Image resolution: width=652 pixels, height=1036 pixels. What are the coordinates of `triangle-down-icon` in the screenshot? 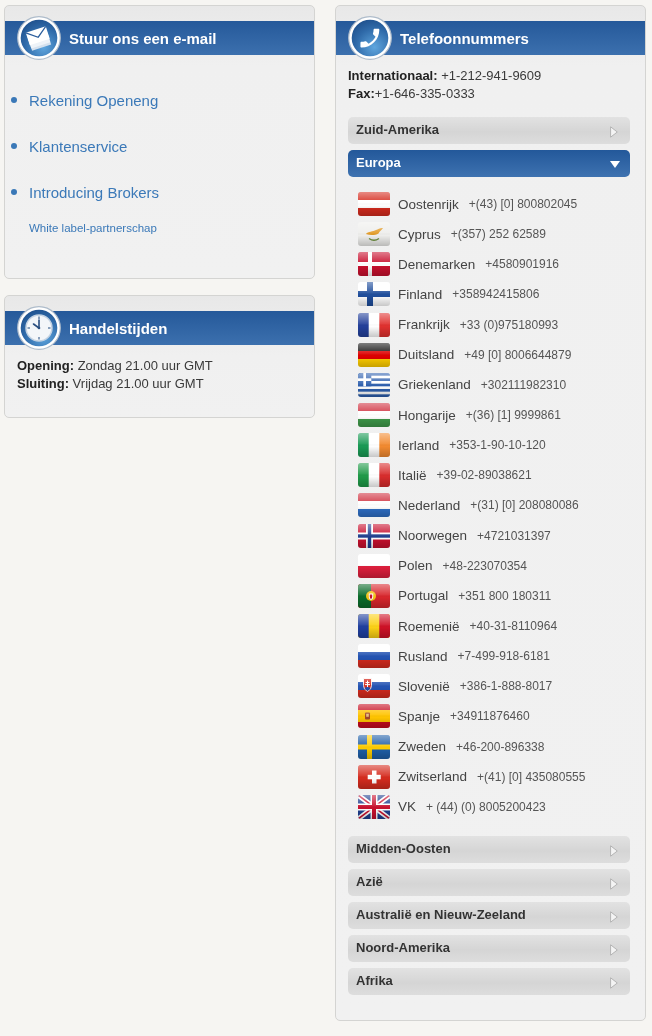 It's located at (615, 164).